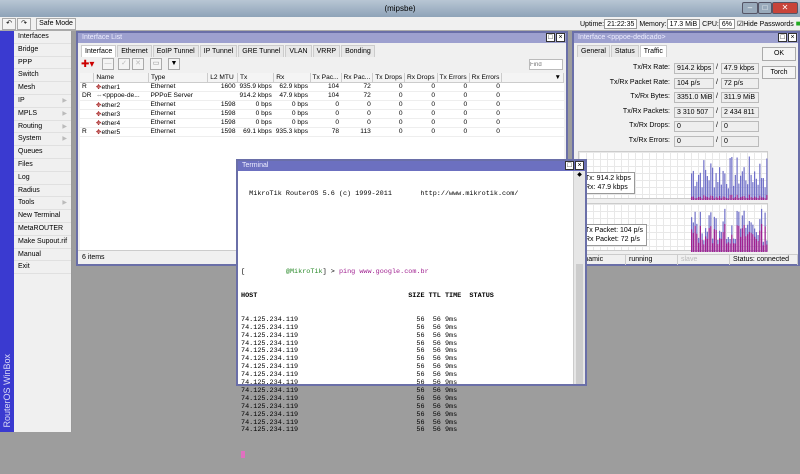 Image resolution: width=800 pixels, height=474 pixels. I want to click on comment-icon: ▭, so click(156, 64).